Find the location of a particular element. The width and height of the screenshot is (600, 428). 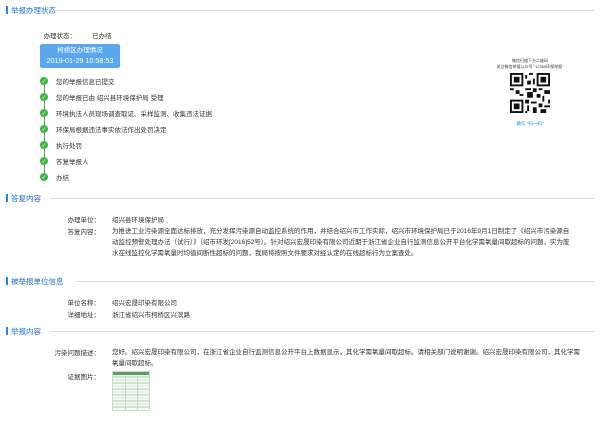

section-title-report-content: 举报内容 is located at coordinates (23, 331).